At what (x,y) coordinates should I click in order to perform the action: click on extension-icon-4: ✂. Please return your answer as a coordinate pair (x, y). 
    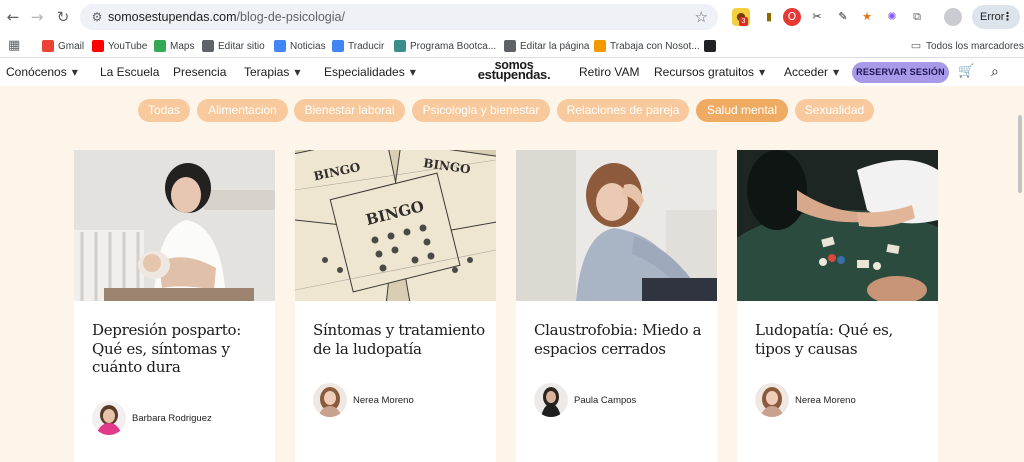
    Looking at the image, I should click on (817, 17).